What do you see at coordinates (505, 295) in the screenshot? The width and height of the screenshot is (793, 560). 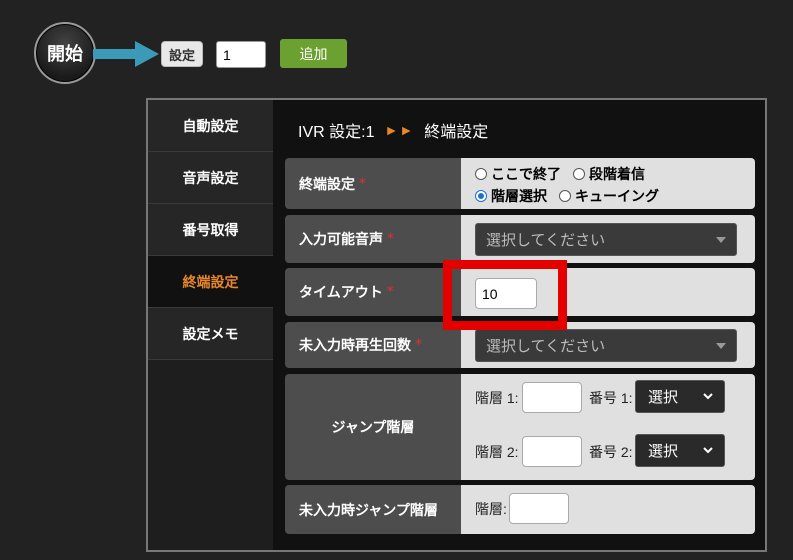 I see `highlight-box` at bounding box center [505, 295].